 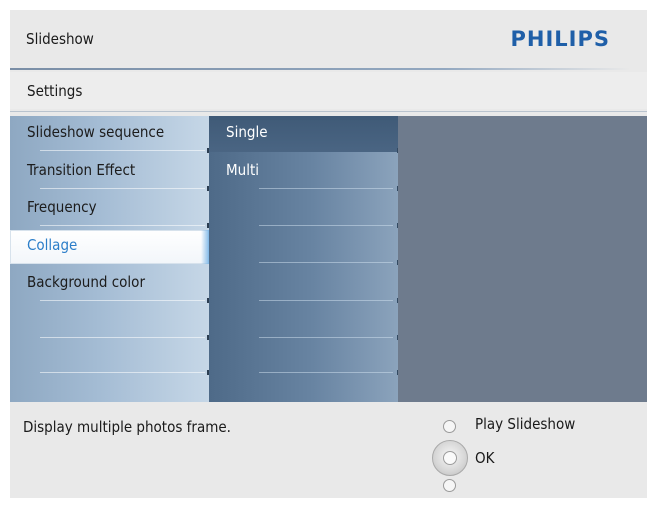 I want to click on ok-button, so click(x=450, y=458).